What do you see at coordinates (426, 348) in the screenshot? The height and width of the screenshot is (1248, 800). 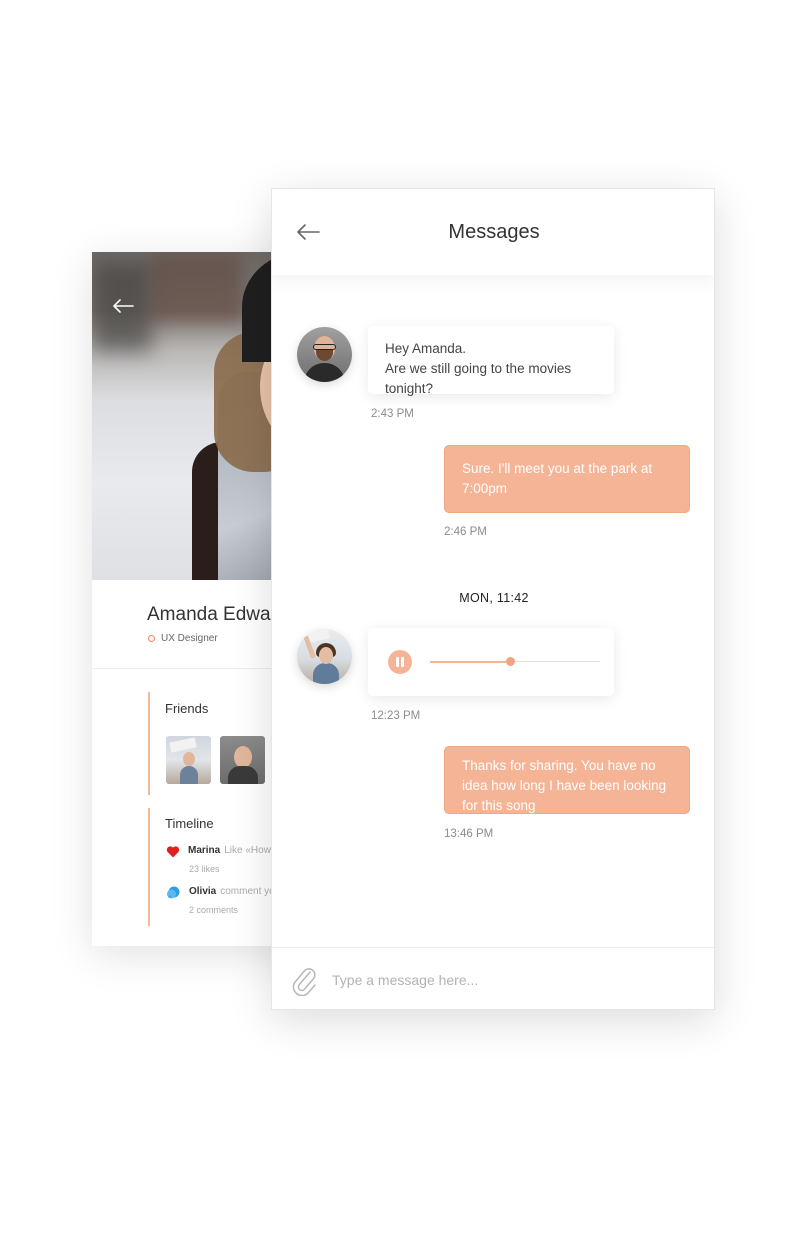 I see `message-text: Hey Amanda.` at bounding box center [426, 348].